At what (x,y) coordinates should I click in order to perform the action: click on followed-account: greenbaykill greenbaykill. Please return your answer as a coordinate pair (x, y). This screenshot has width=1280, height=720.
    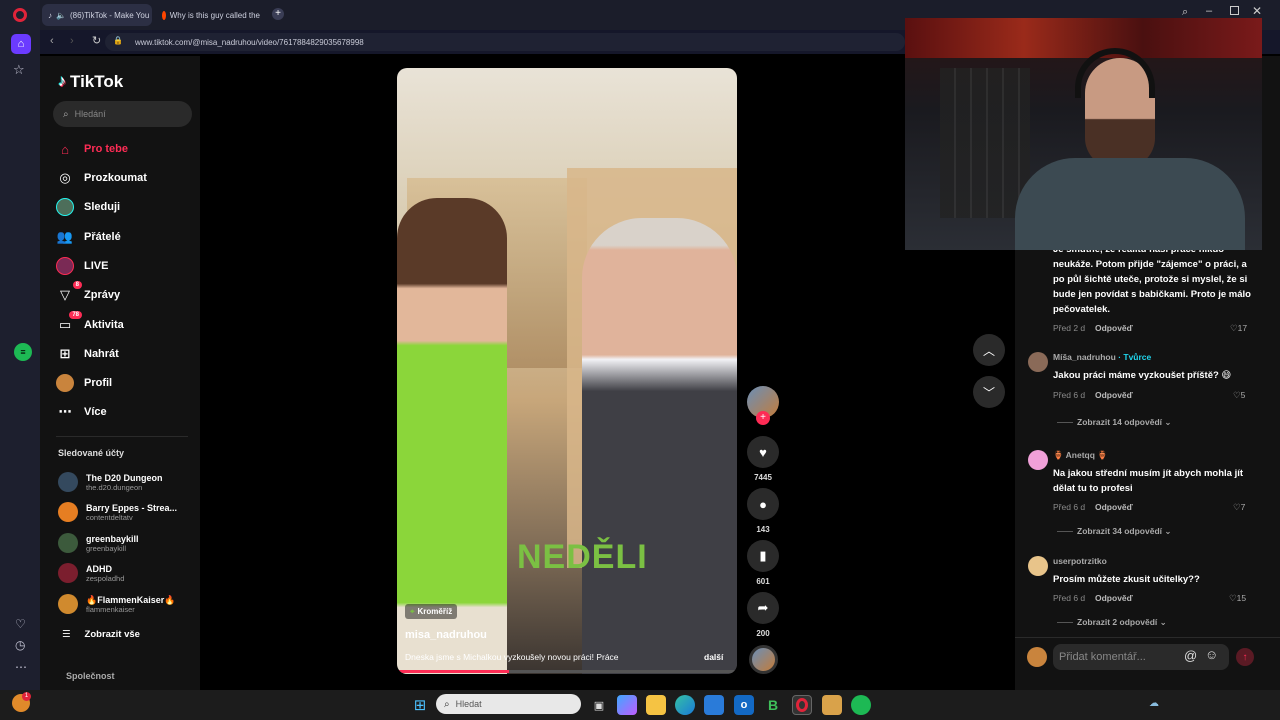
    Looking at the image, I should click on (98, 543).